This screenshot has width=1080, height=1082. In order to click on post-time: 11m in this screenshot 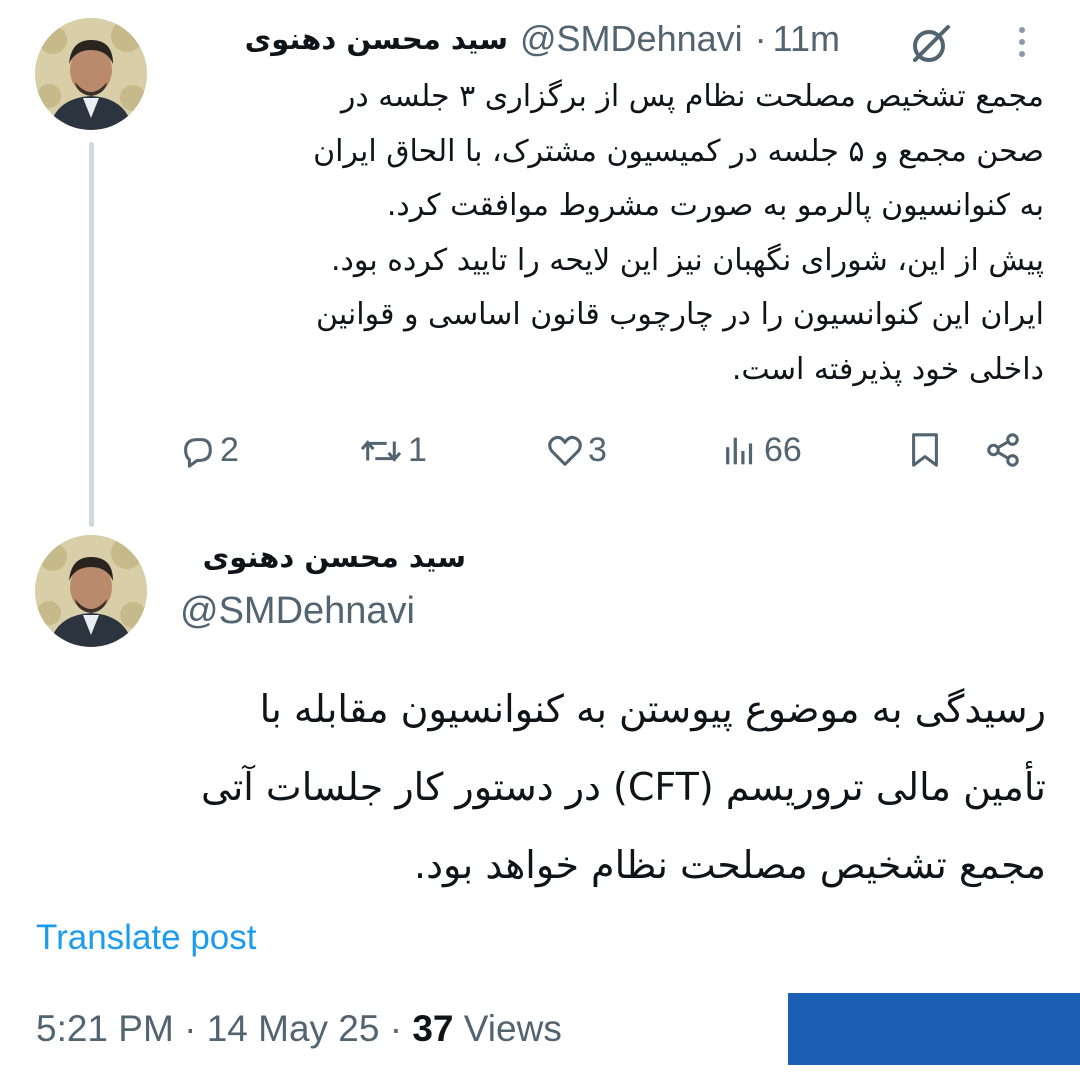, I will do `click(806, 39)`.